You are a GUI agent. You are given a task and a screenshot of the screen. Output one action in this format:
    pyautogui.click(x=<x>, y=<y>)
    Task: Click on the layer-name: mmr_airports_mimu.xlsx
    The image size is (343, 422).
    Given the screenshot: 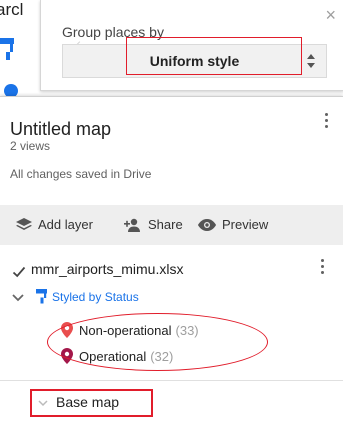 What is the action you would take?
    pyautogui.click(x=107, y=269)
    